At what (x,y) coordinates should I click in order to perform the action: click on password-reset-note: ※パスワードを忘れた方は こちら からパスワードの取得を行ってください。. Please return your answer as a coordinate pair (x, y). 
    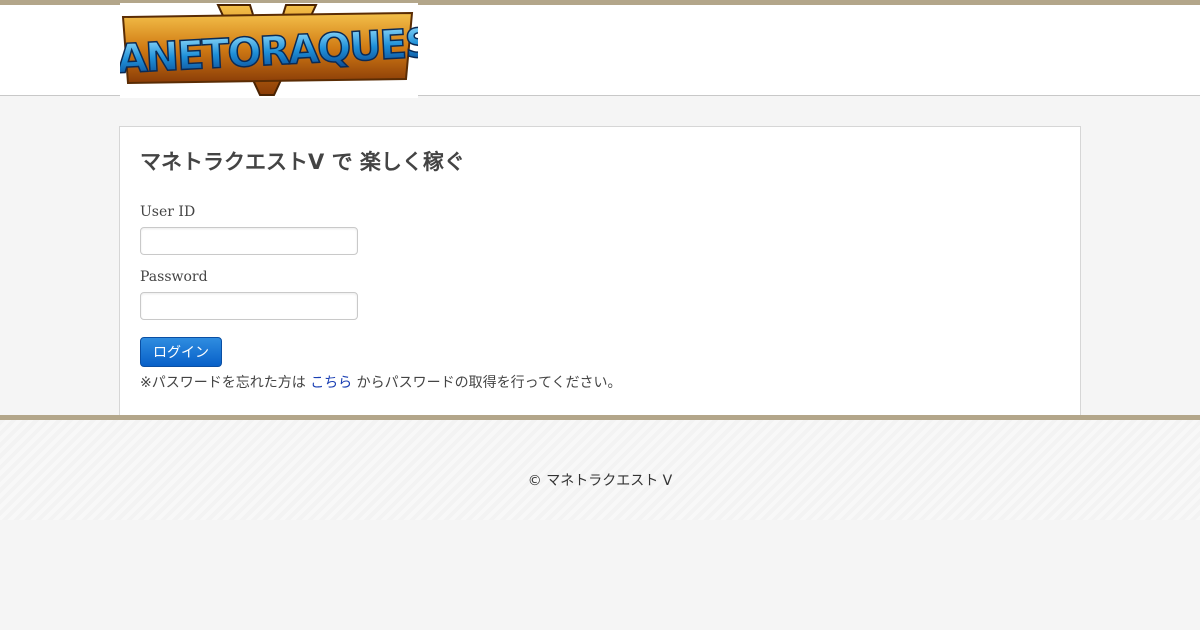
    Looking at the image, I should click on (381, 382).